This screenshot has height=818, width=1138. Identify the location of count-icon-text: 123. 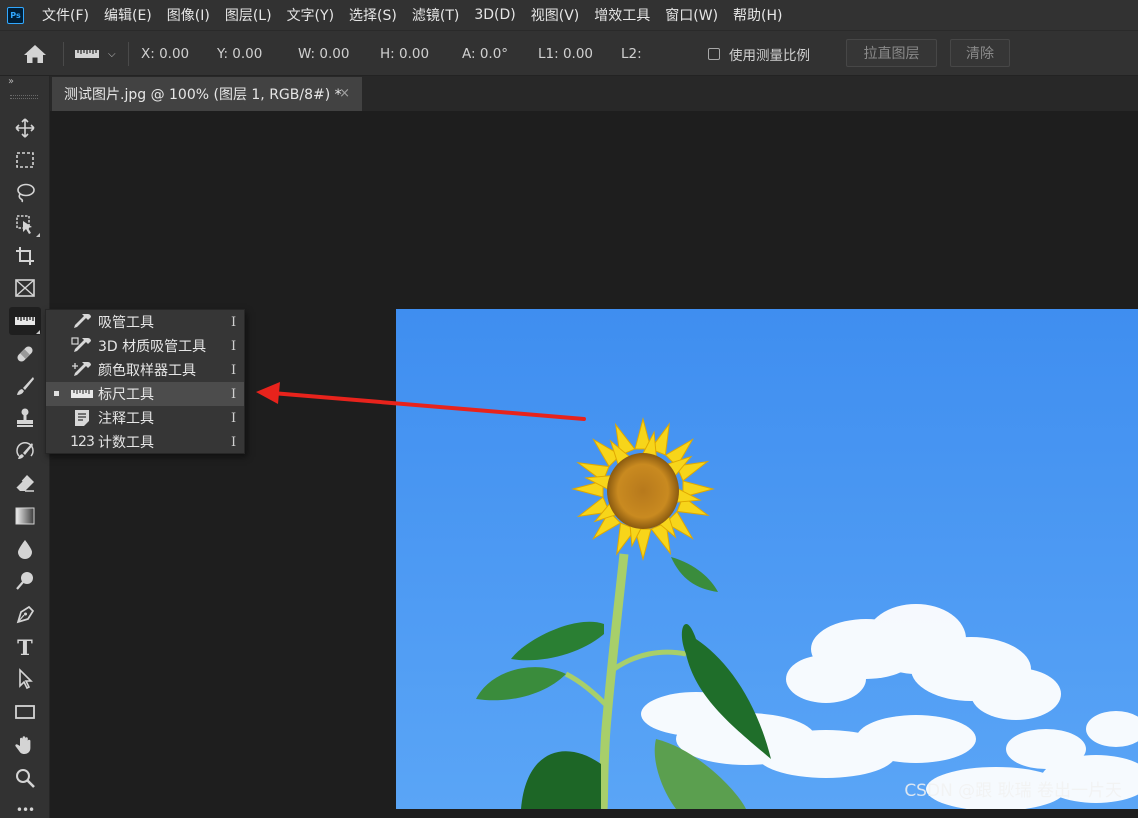
(82, 442).